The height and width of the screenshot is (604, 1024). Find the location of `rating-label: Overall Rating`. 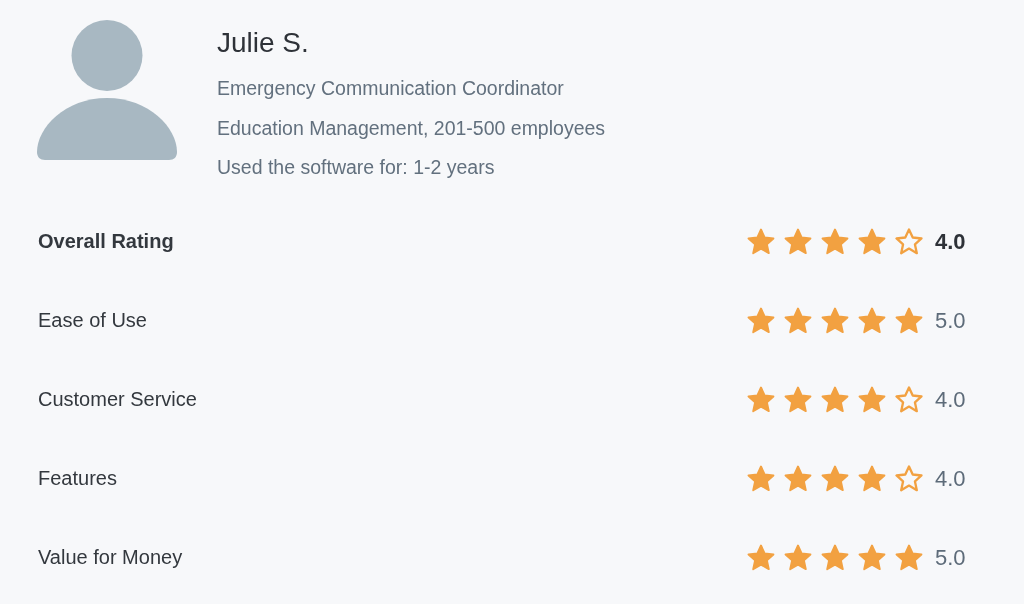

rating-label: Overall Rating is located at coordinates (105, 241).